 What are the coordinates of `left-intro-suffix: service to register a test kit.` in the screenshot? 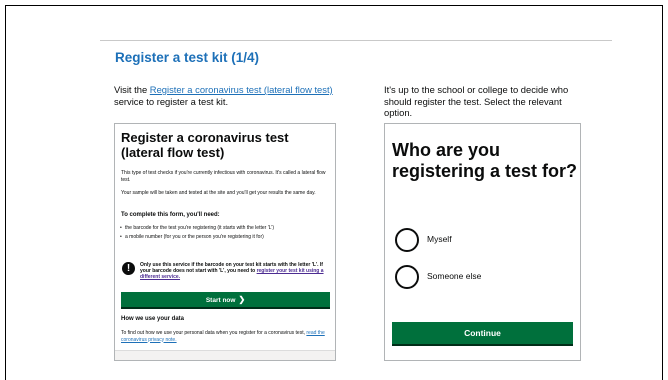 It's located at (171, 101).